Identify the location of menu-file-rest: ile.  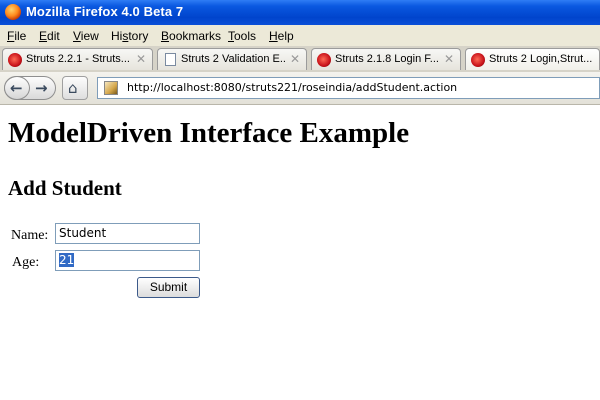
(20, 36).